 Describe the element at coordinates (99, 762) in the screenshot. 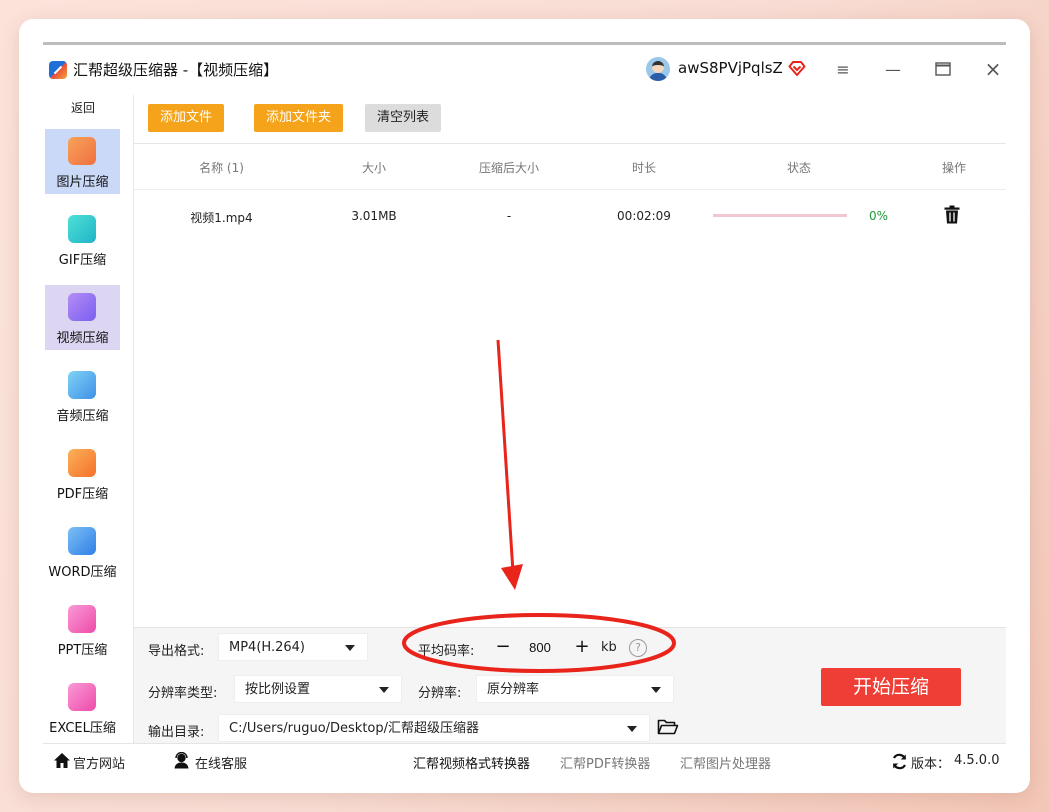

I see `official-website-link: 官方网站` at that location.